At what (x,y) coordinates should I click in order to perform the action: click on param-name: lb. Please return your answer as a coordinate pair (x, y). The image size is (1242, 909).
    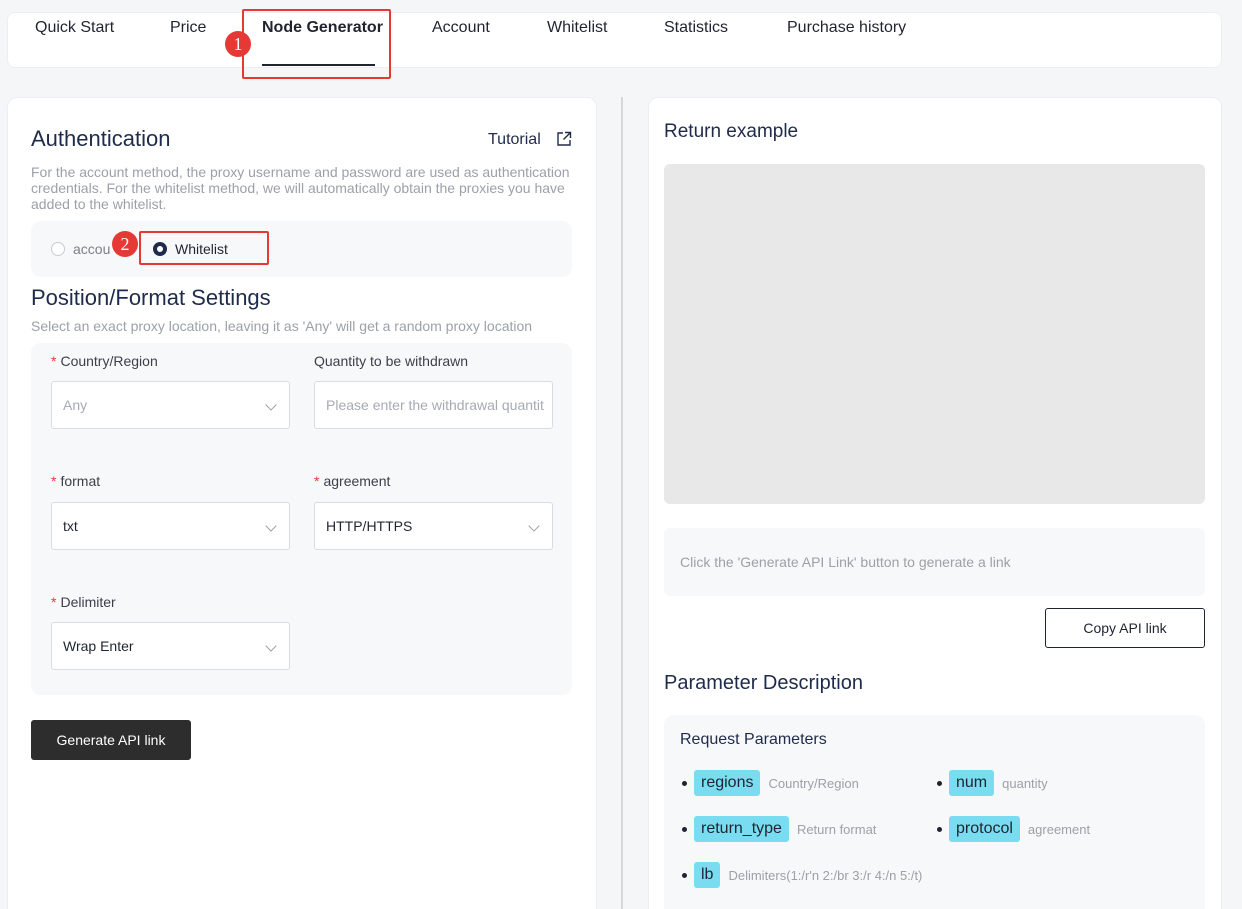
    Looking at the image, I should click on (707, 875).